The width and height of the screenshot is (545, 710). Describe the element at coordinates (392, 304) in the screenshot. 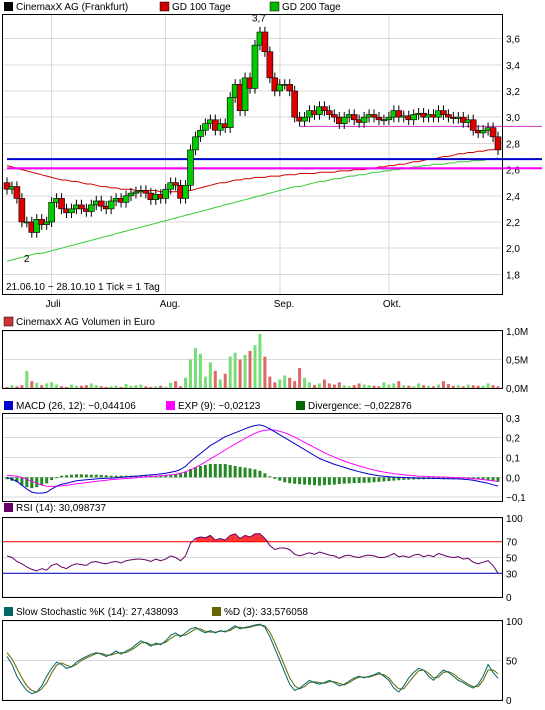

I see `price-x-tick-label: Okt.` at that location.